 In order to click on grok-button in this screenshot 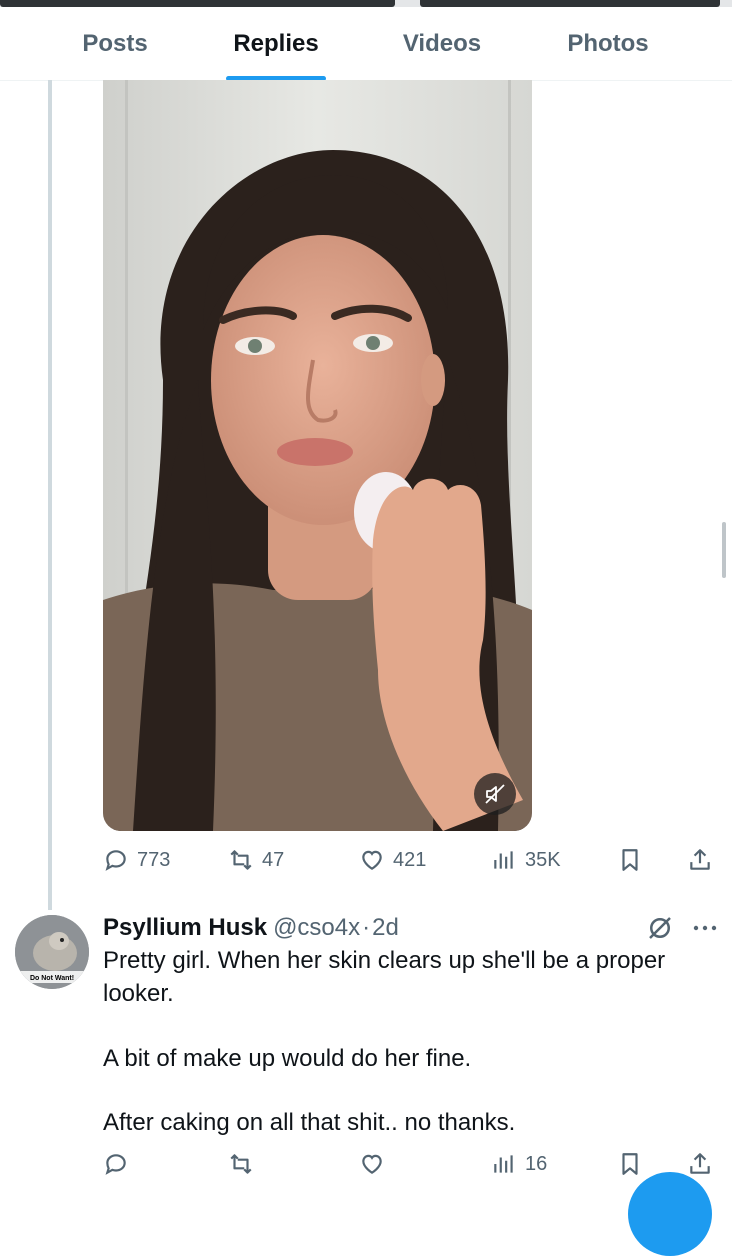, I will do `click(660, 928)`.